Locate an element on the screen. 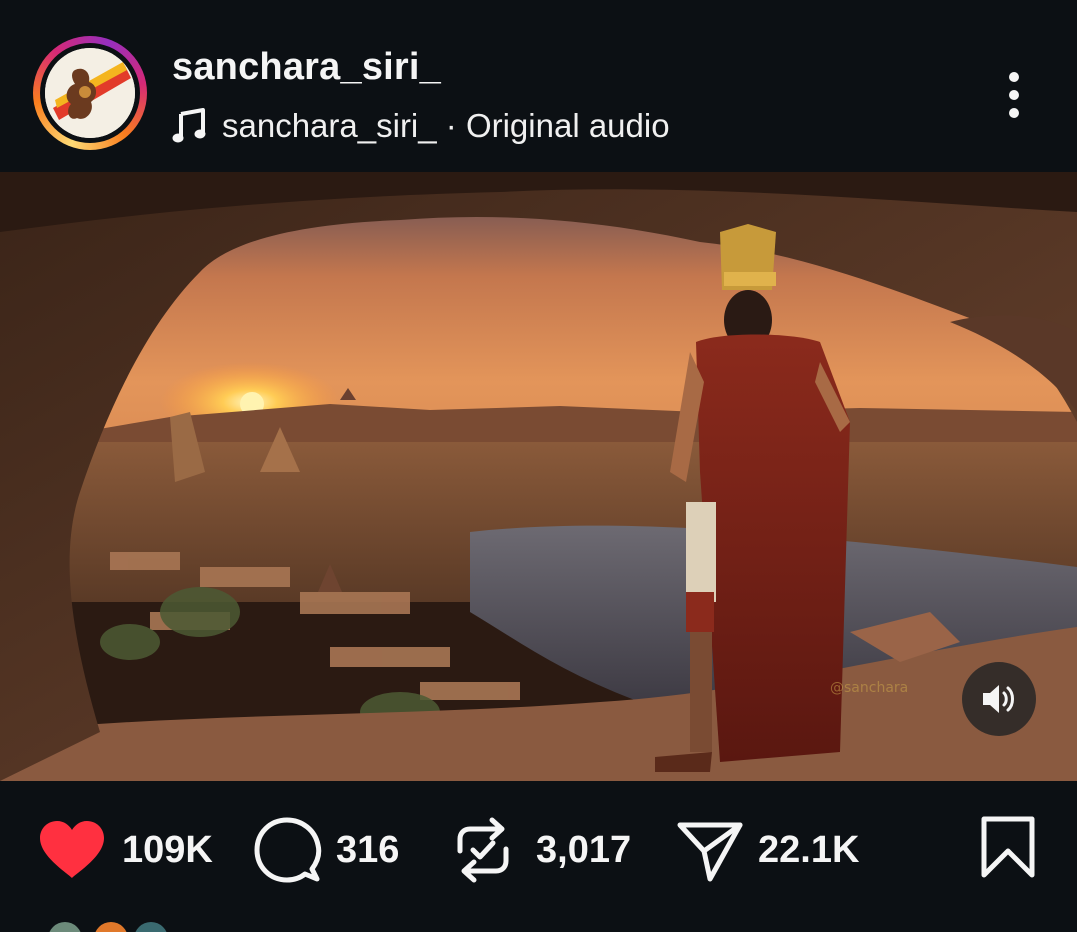 This screenshot has height=932, width=1077. liked-by-avatars is located at coordinates (118, 927).